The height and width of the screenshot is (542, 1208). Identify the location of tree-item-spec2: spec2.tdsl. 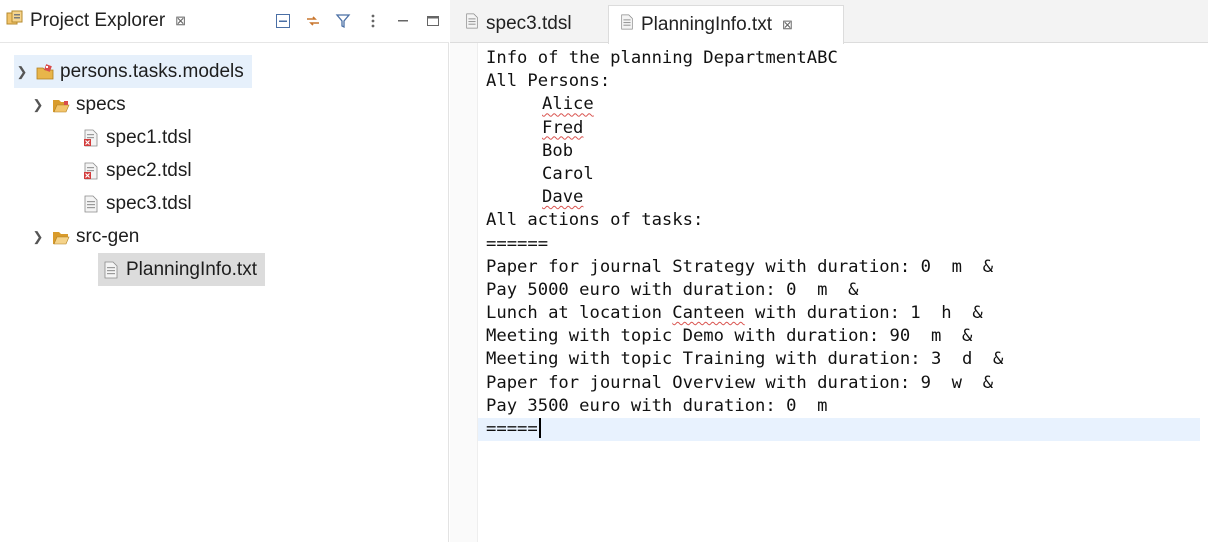
(137, 170).